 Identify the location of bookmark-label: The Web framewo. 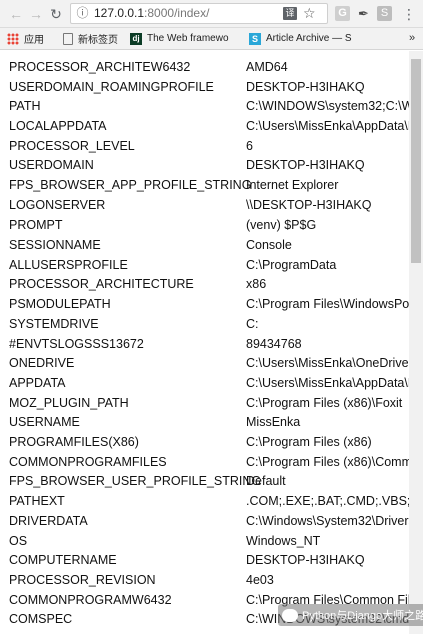
(188, 38).